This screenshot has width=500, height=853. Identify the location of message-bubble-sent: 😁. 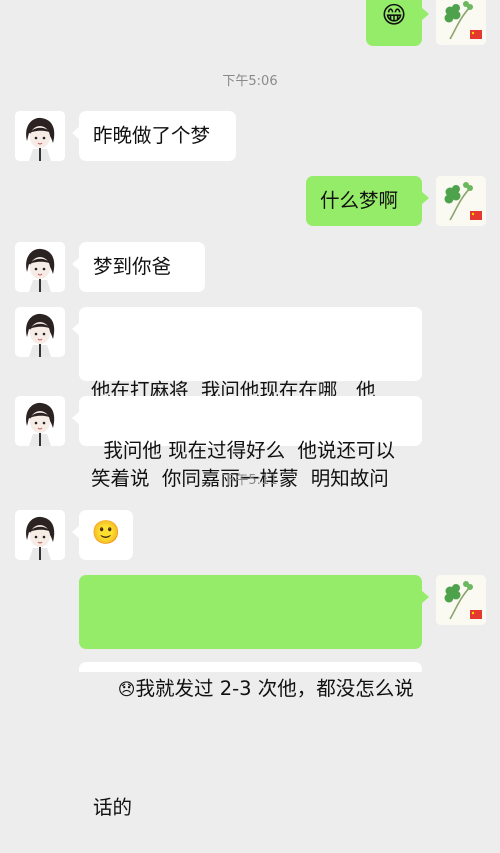
(397, 23).